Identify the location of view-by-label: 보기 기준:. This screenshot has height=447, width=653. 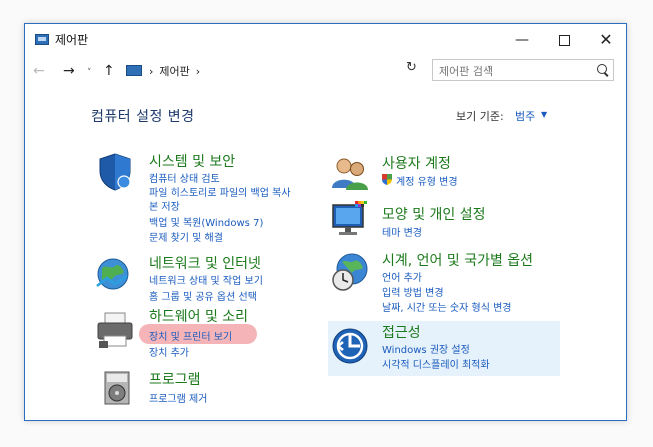
(480, 116).